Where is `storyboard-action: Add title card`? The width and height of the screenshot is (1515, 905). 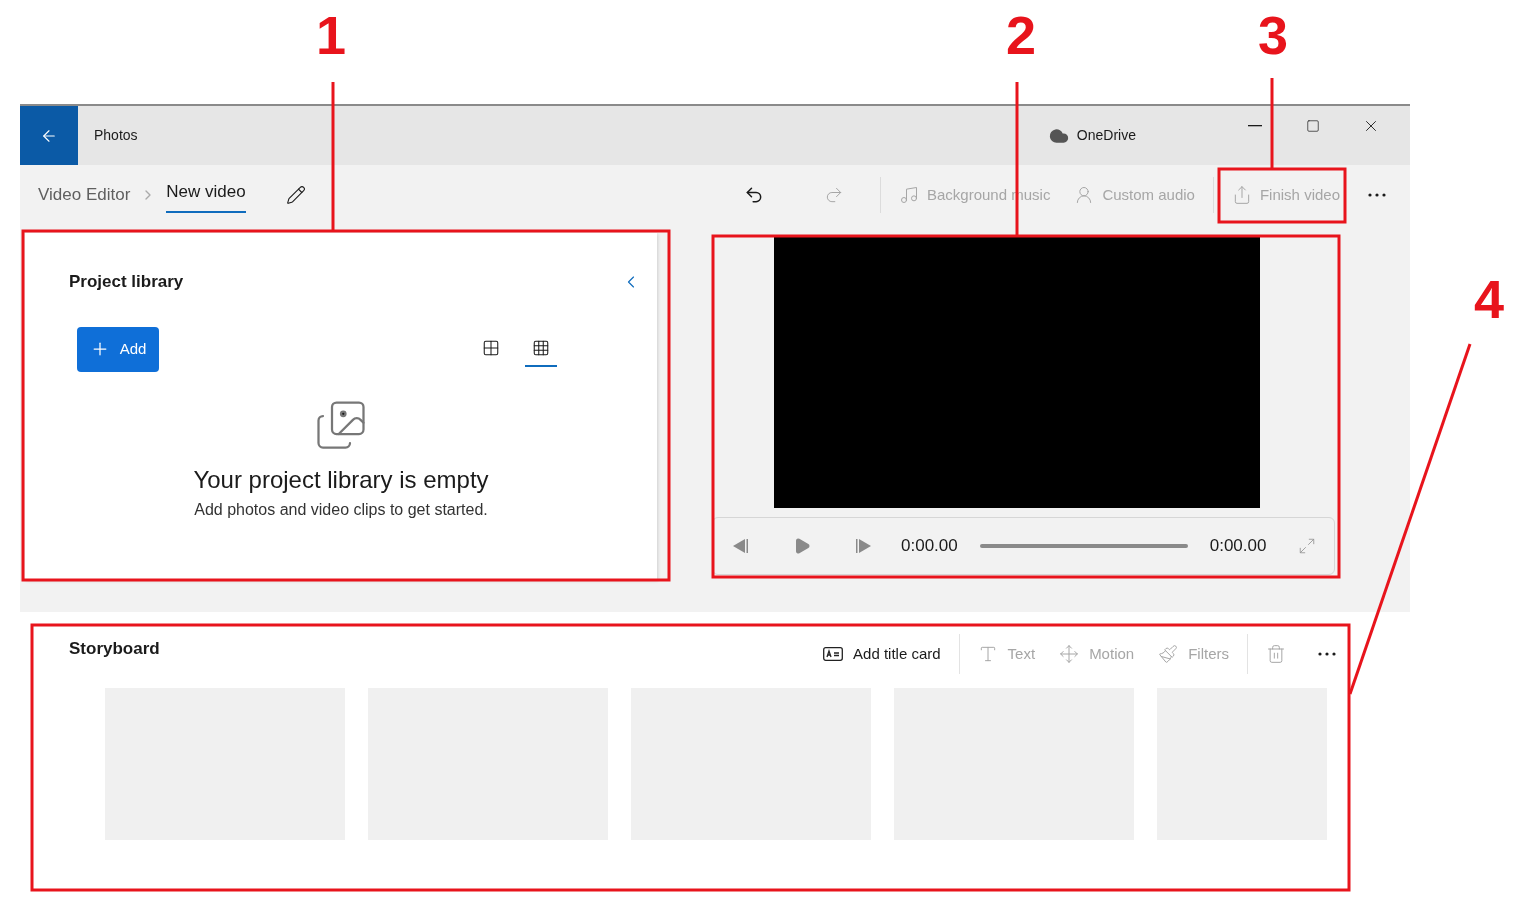
storyboard-action: Add title card is located at coordinates (882, 654).